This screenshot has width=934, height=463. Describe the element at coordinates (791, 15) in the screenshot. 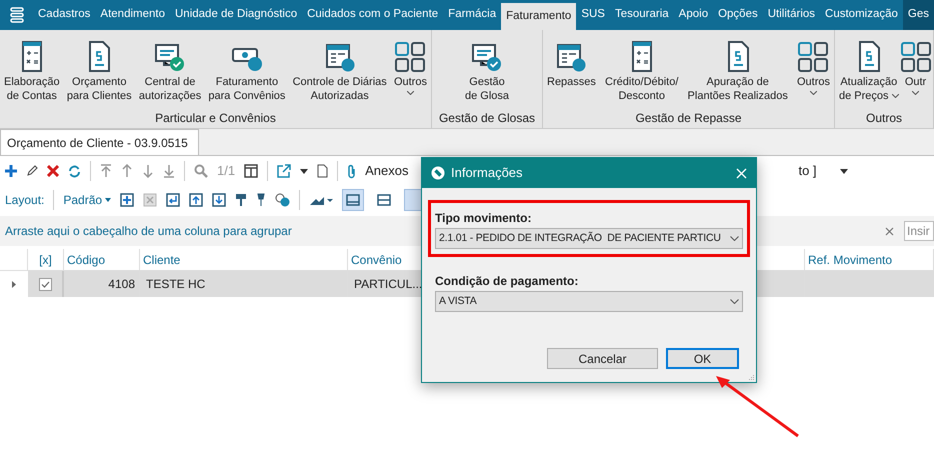

I see `menu-tab: Utilitários` at that location.